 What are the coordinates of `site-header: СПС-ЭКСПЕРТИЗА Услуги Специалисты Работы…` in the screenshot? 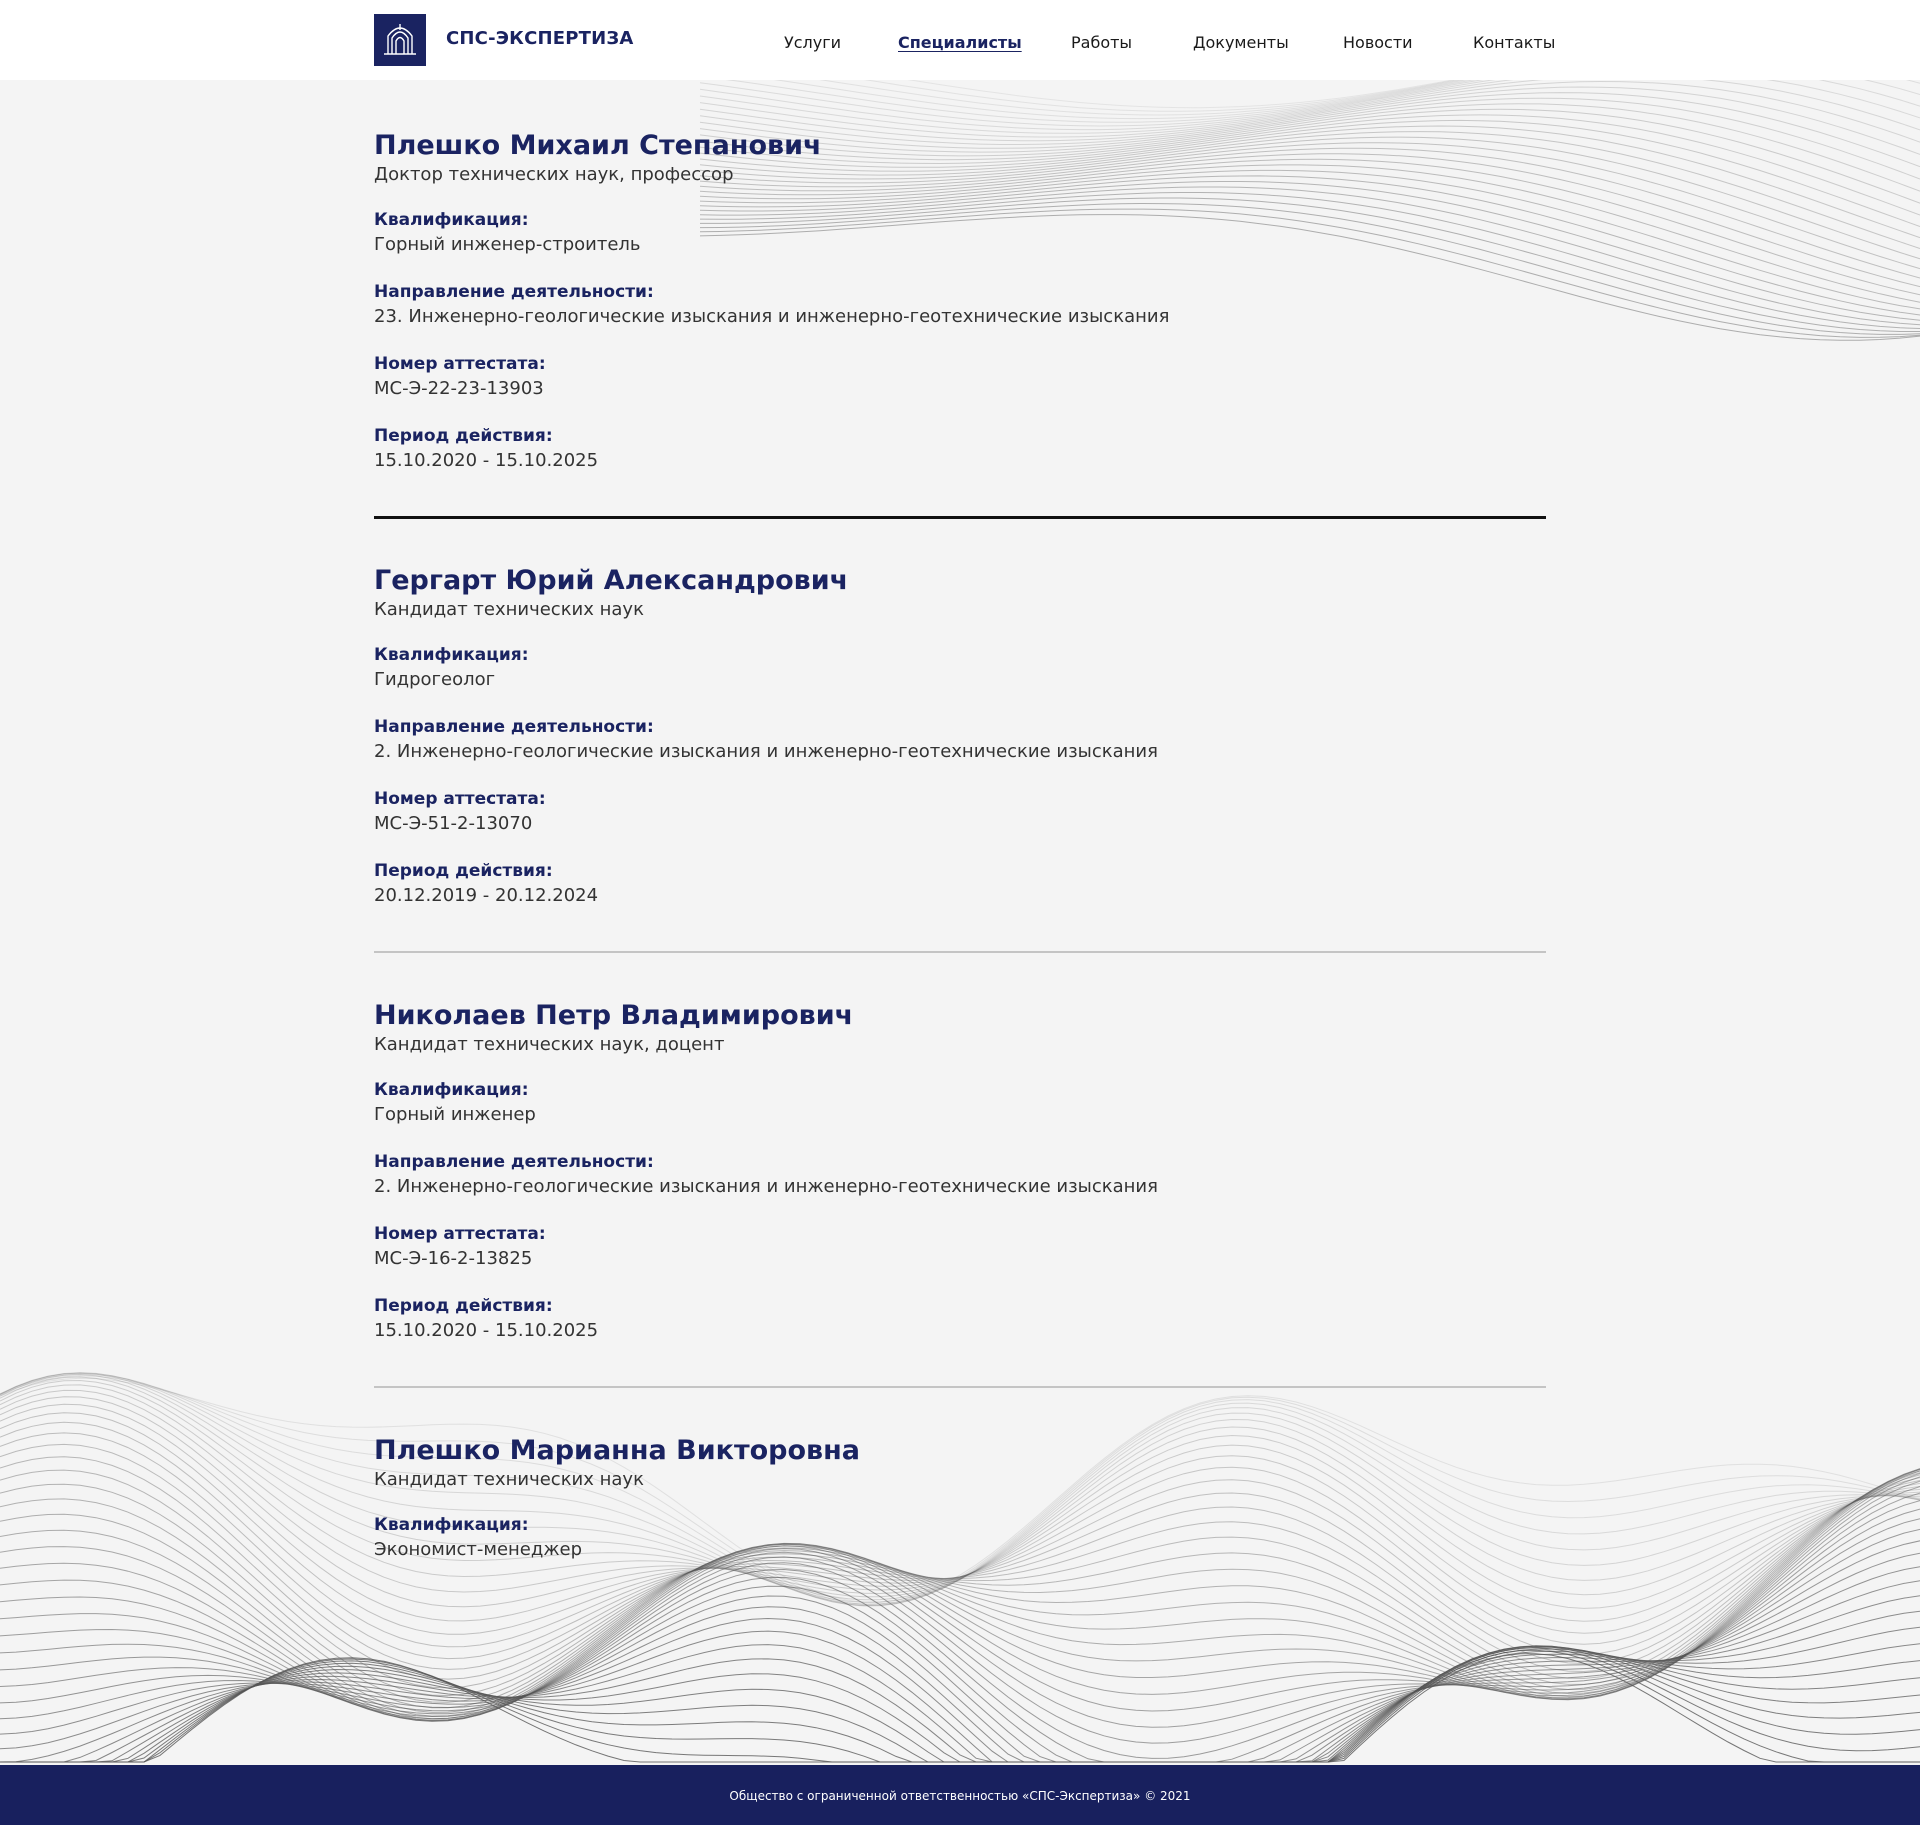 It's located at (960, 40).